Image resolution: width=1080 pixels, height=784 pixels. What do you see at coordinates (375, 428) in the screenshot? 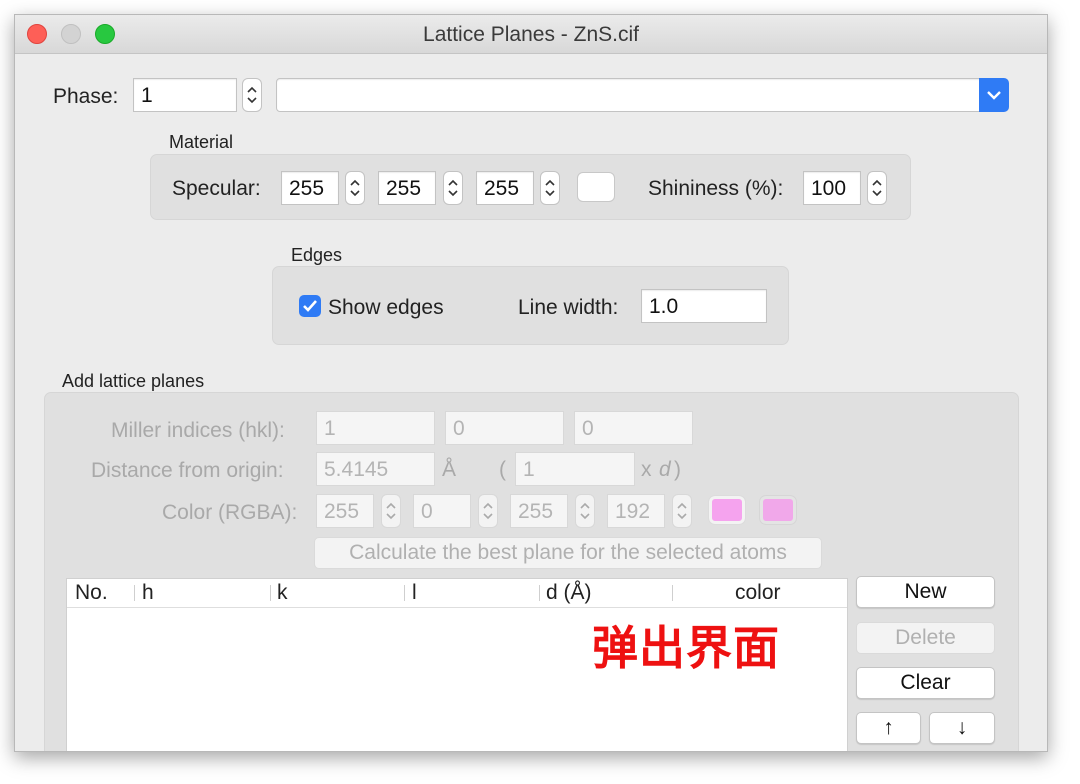
I see `miller-h-input: 1` at bounding box center [375, 428].